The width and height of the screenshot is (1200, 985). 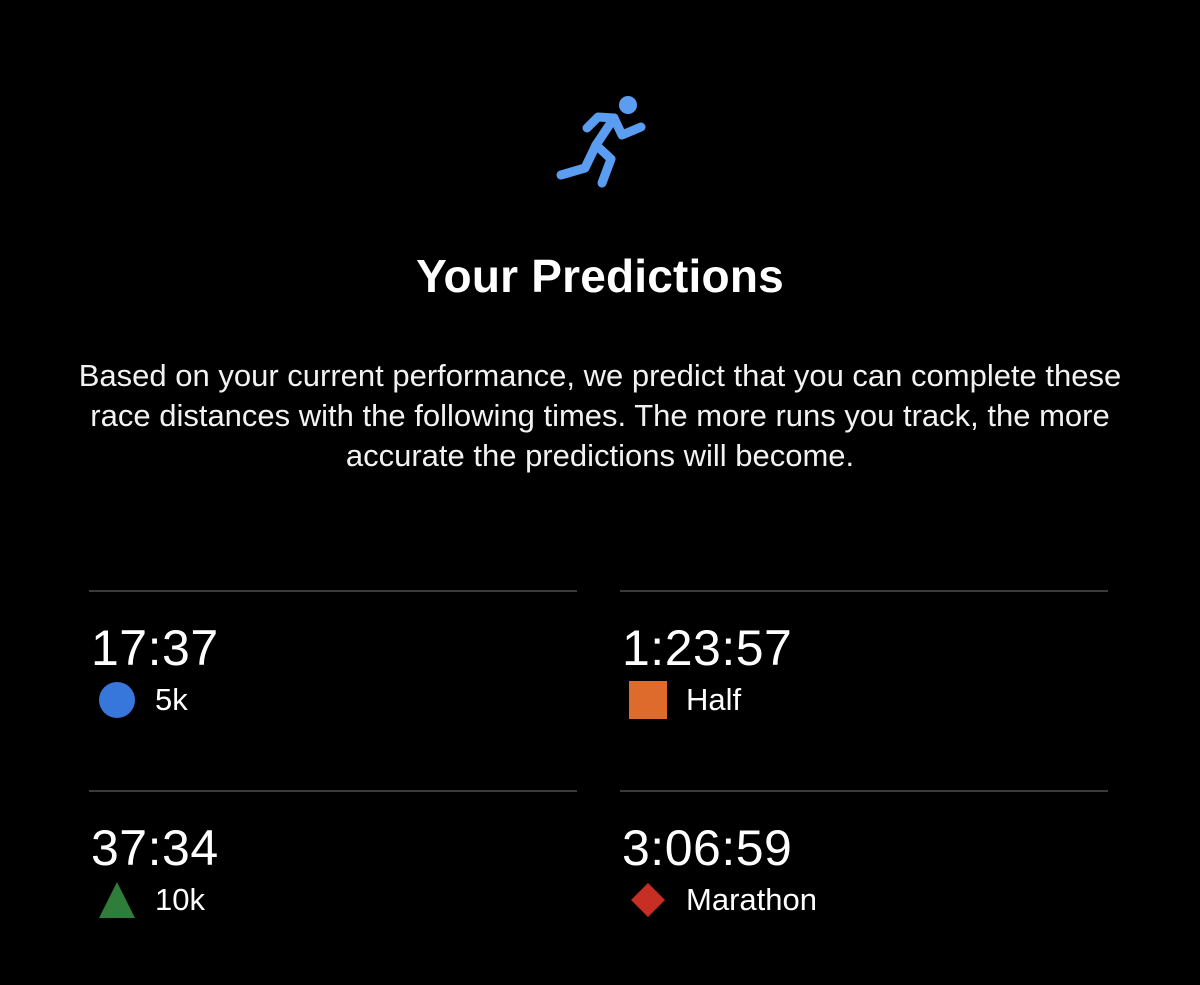 I want to click on prediction-card-marathon: 3:06:59 Marathon, so click(x=864, y=865).